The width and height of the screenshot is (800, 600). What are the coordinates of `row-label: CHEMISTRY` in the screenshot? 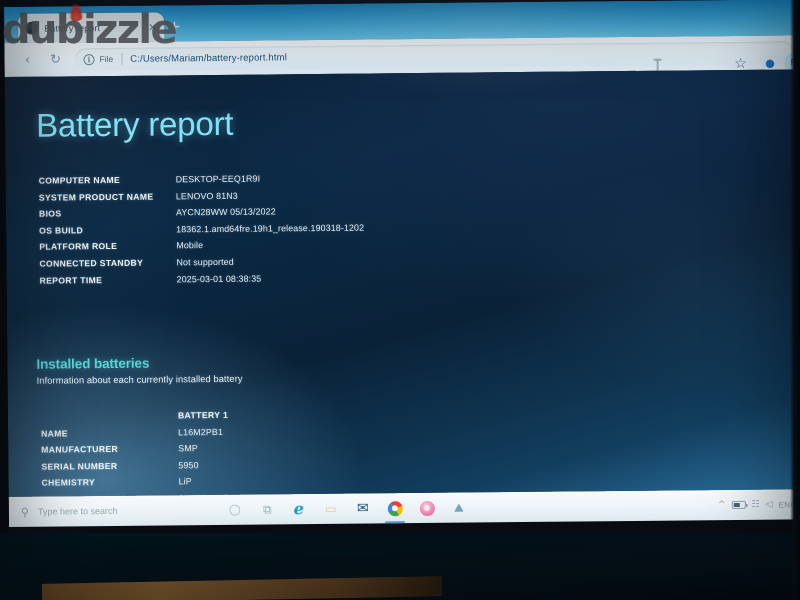 It's located at (68, 483).